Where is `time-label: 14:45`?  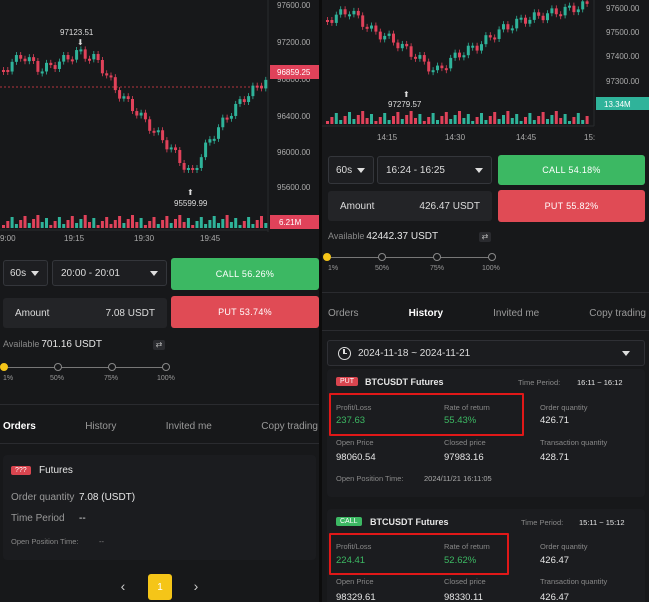
time-label: 14:45 is located at coordinates (526, 137).